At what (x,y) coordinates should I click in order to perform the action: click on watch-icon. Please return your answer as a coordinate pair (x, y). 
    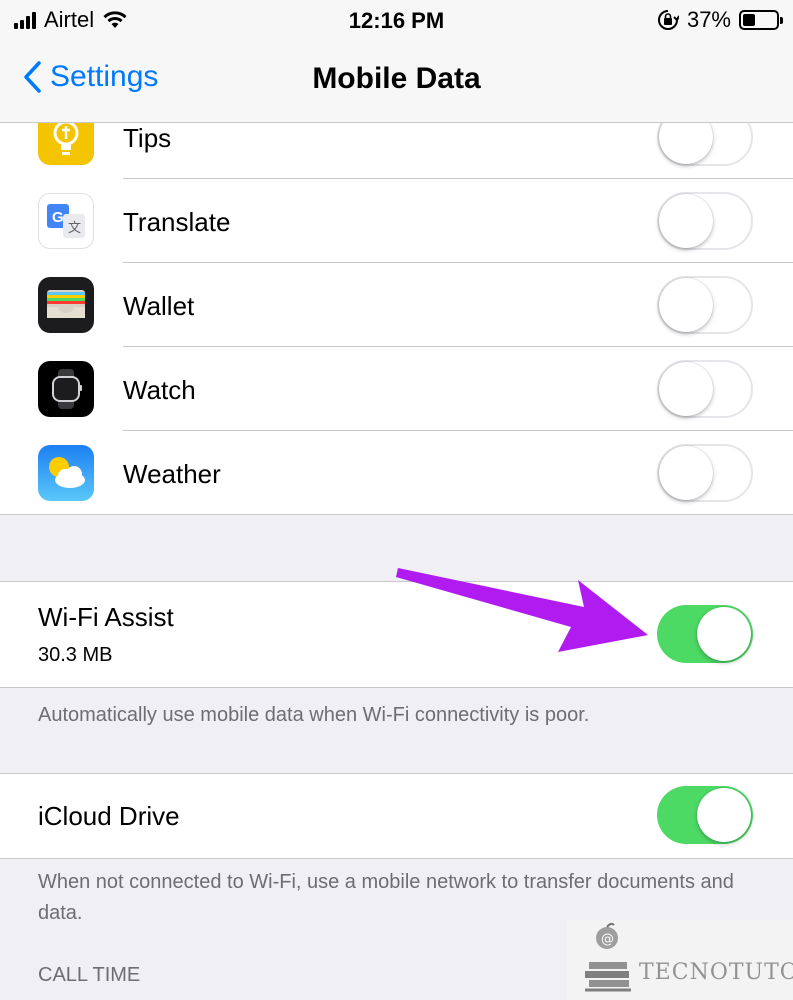
    Looking at the image, I should click on (66, 389).